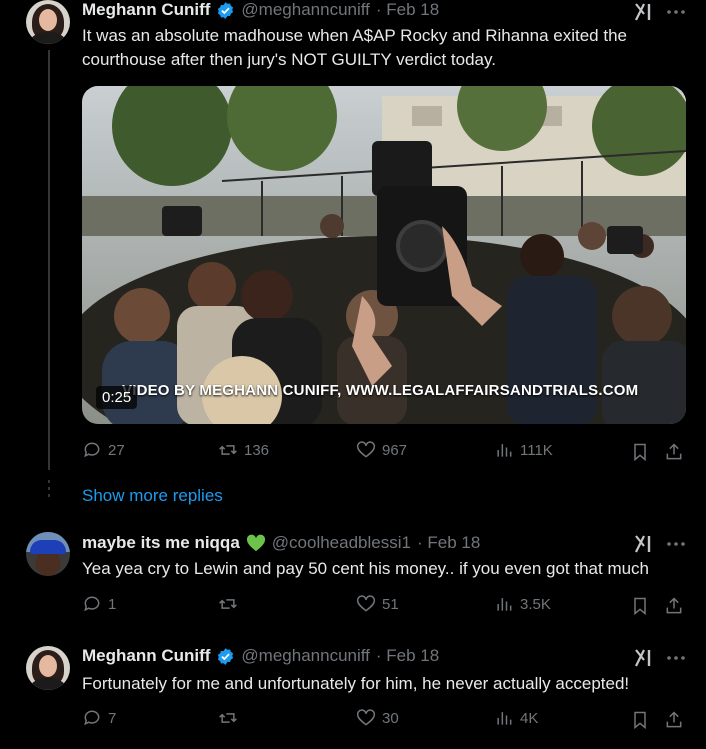 Image resolution: width=706 pixels, height=749 pixels. What do you see at coordinates (257, 450) in the screenshot?
I see `repost-count: 136` at bounding box center [257, 450].